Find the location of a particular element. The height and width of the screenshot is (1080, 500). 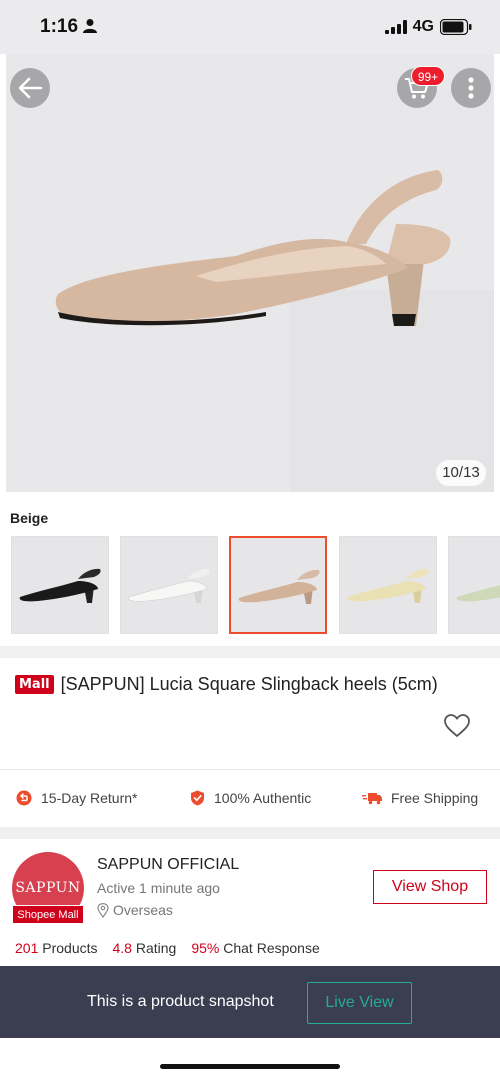

guarantee-label: 100% Authentic is located at coordinates (263, 798).